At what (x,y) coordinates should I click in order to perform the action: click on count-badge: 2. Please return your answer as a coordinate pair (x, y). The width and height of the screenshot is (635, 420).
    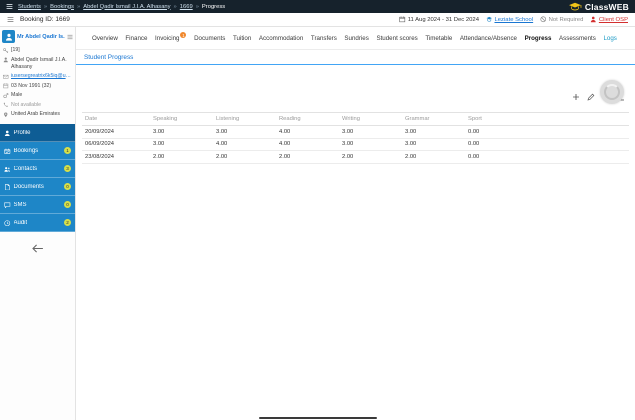
    Looking at the image, I should click on (67, 223).